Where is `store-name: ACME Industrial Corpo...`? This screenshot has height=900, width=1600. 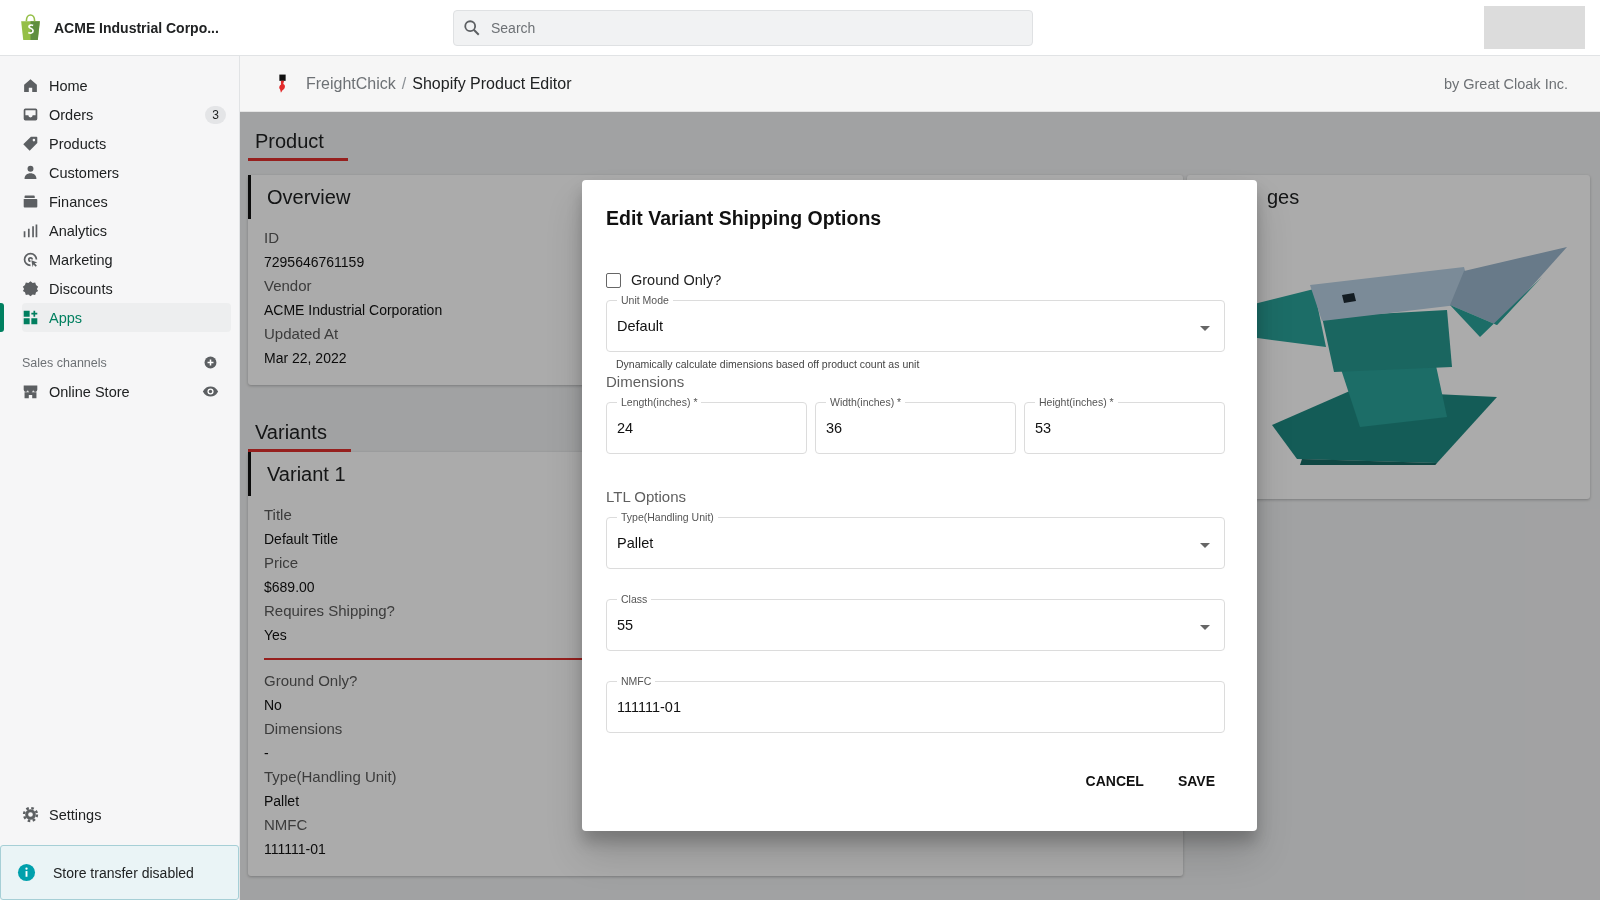
store-name: ACME Industrial Corpo... is located at coordinates (136, 27).